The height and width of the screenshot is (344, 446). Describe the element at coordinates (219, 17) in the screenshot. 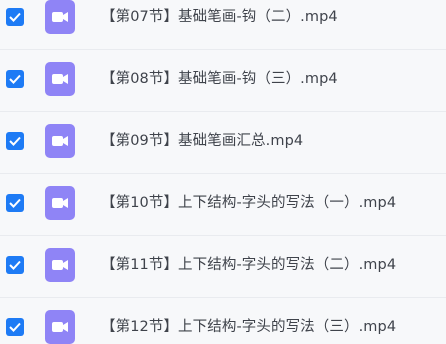

I see `file-name: 【第07节】基础笔画-钩（二）.mp4` at that location.